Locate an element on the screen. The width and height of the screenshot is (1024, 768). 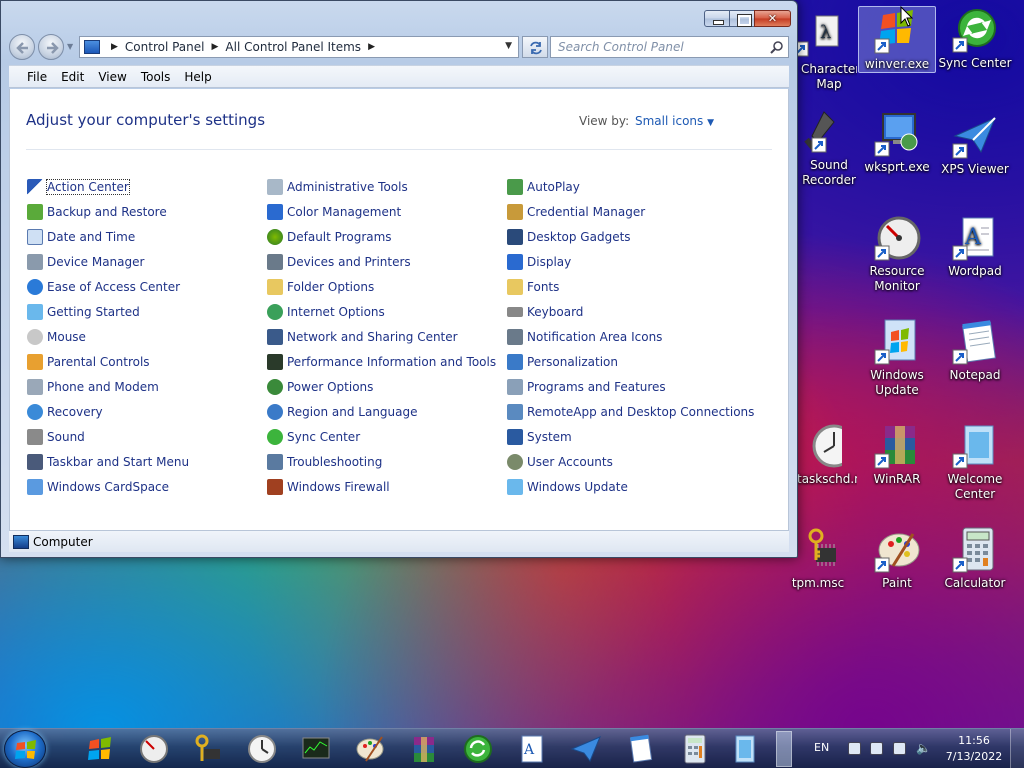
maximize-button is located at coordinates (742, 18).